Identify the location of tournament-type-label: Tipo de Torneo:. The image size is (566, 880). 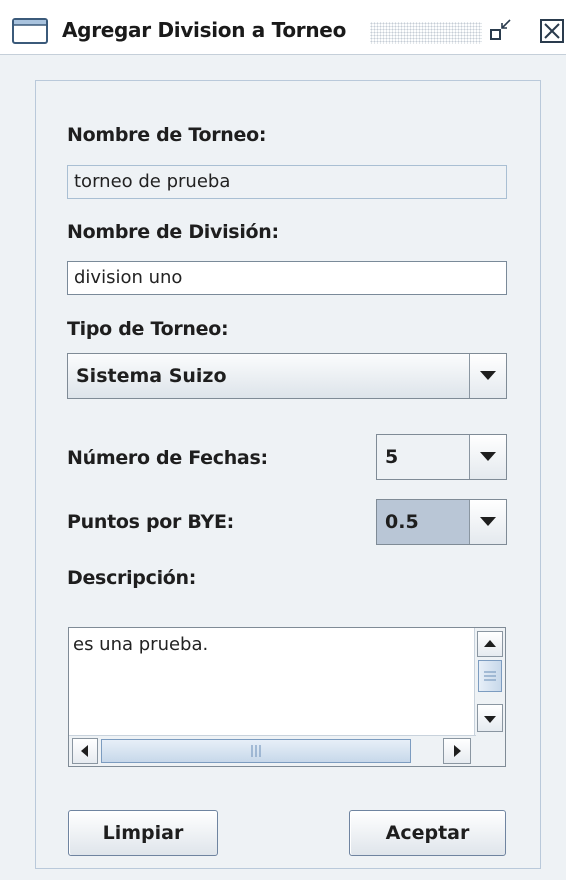
(148, 329).